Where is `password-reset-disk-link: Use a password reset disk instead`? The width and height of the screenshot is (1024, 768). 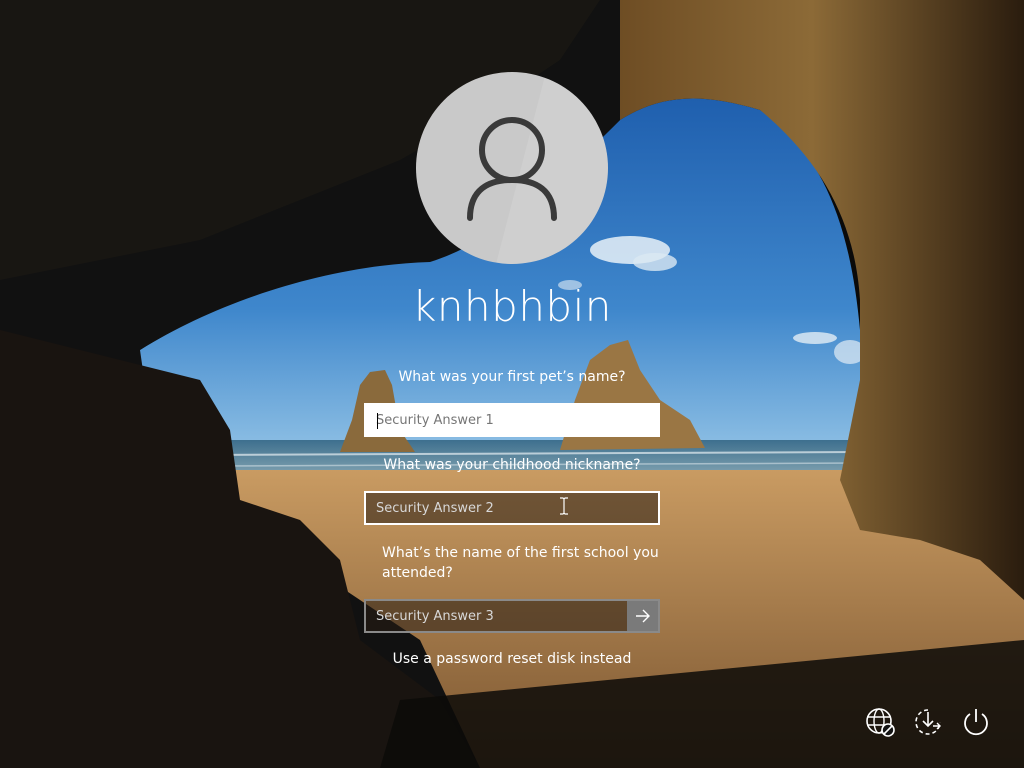
password-reset-disk-link: Use a password reset disk instead is located at coordinates (512, 659).